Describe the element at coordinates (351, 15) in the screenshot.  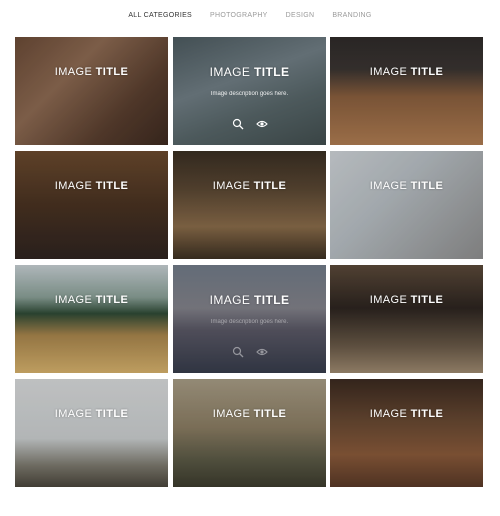
I see `filter-branding: BRANDING` at that location.